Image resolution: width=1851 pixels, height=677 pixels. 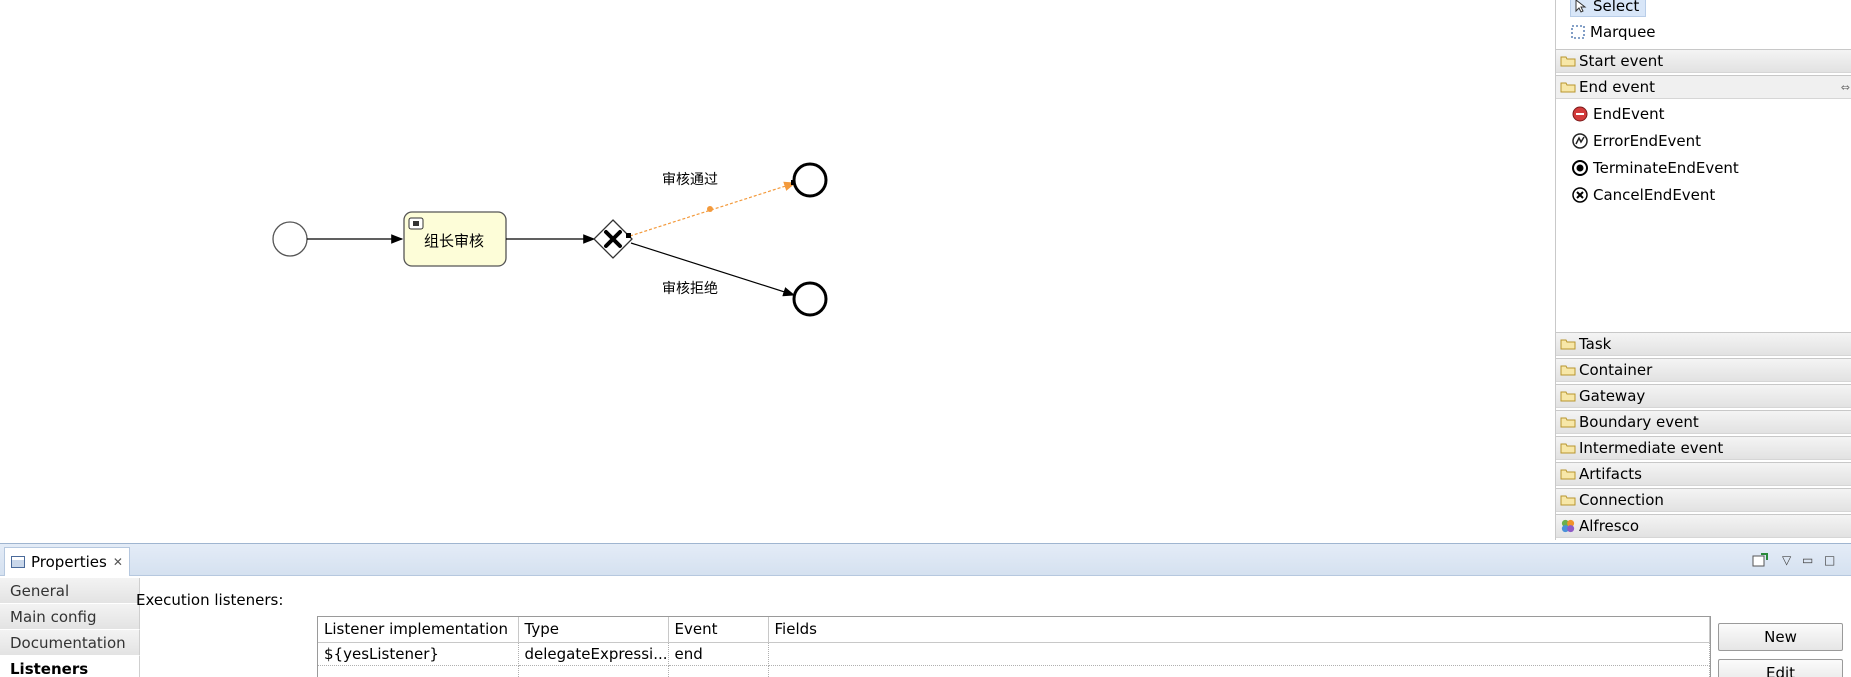 What do you see at coordinates (1651, 448) in the screenshot?
I see `drawer-label: Intermediate event` at bounding box center [1651, 448].